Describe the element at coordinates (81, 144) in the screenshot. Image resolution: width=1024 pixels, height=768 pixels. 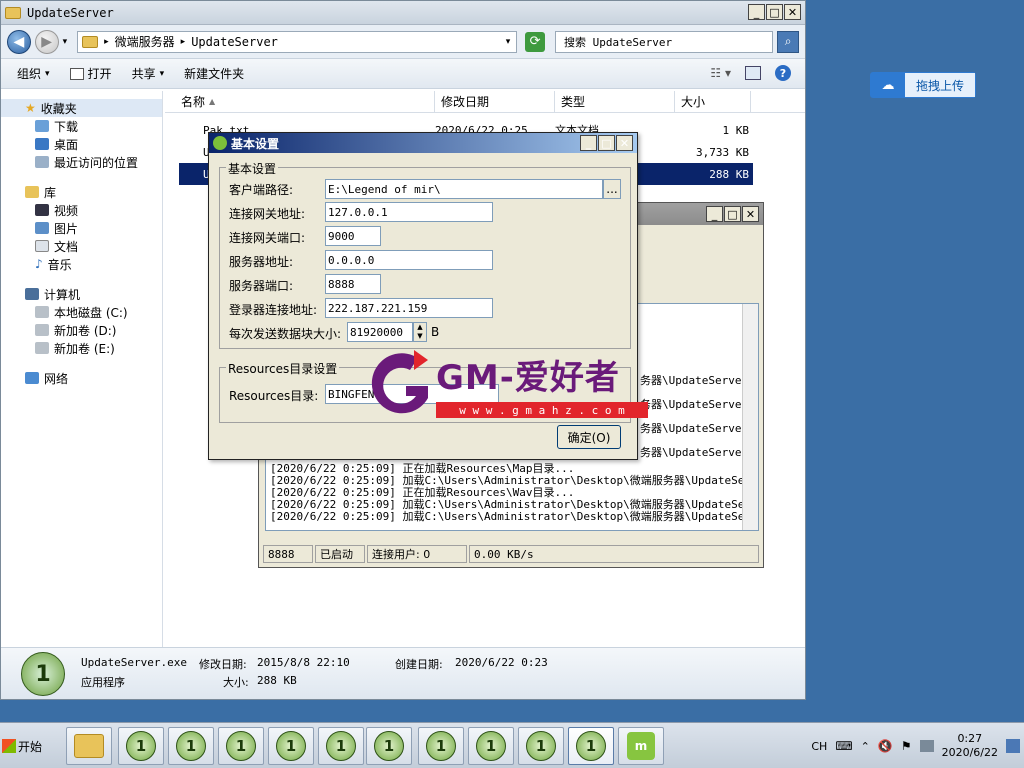
I see `nav-desktop: 桌面` at that location.